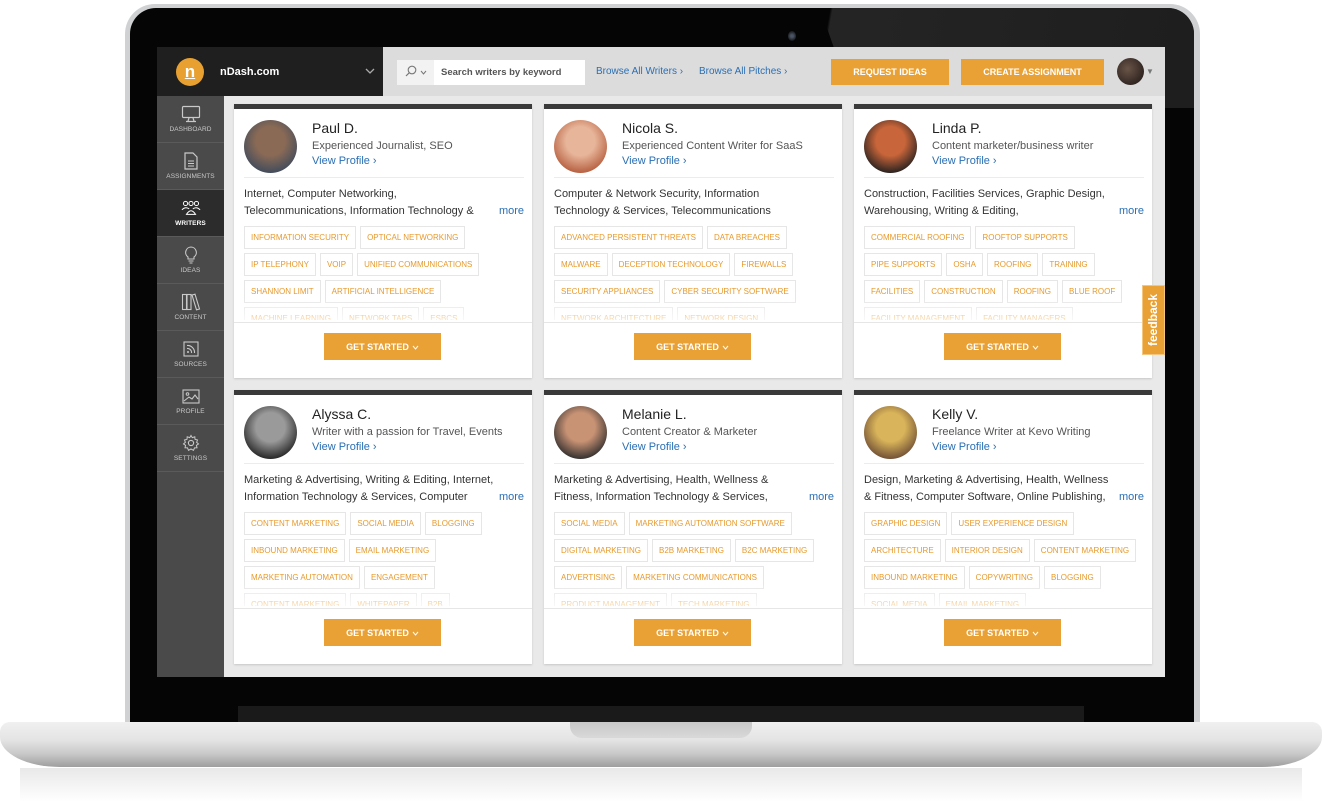  I want to click on caret-down-icon: ▼, so click(1150, 71).